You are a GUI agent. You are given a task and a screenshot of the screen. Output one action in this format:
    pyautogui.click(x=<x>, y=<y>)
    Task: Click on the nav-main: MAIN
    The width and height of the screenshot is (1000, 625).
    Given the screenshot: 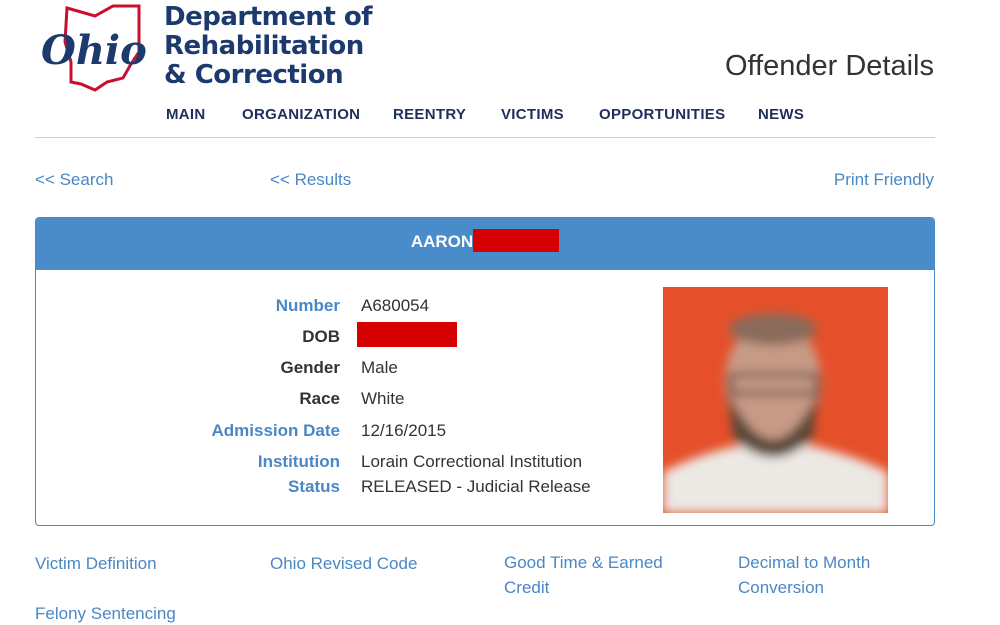 What is the action you would take?
    pyautogui.click(x=186, y=114)
    